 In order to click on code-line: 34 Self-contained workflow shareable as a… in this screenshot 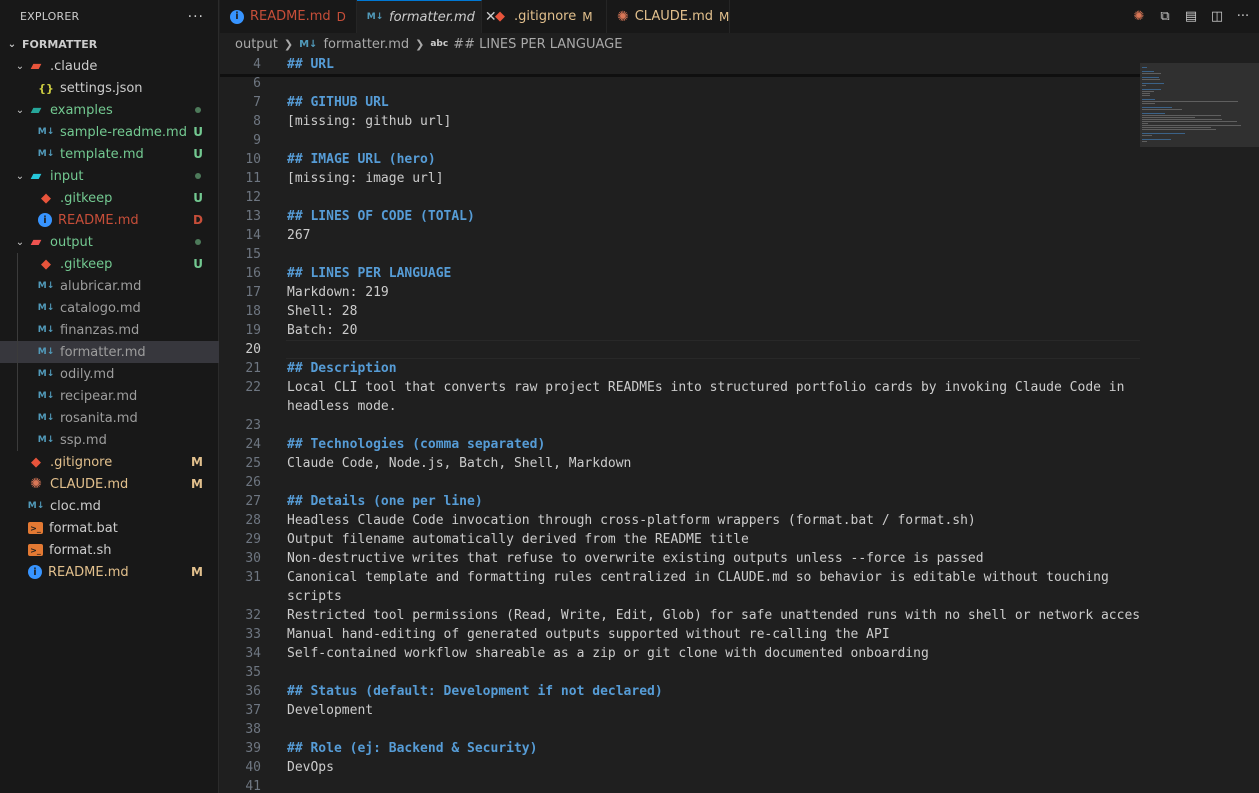, I will do `click(680, 653)`.